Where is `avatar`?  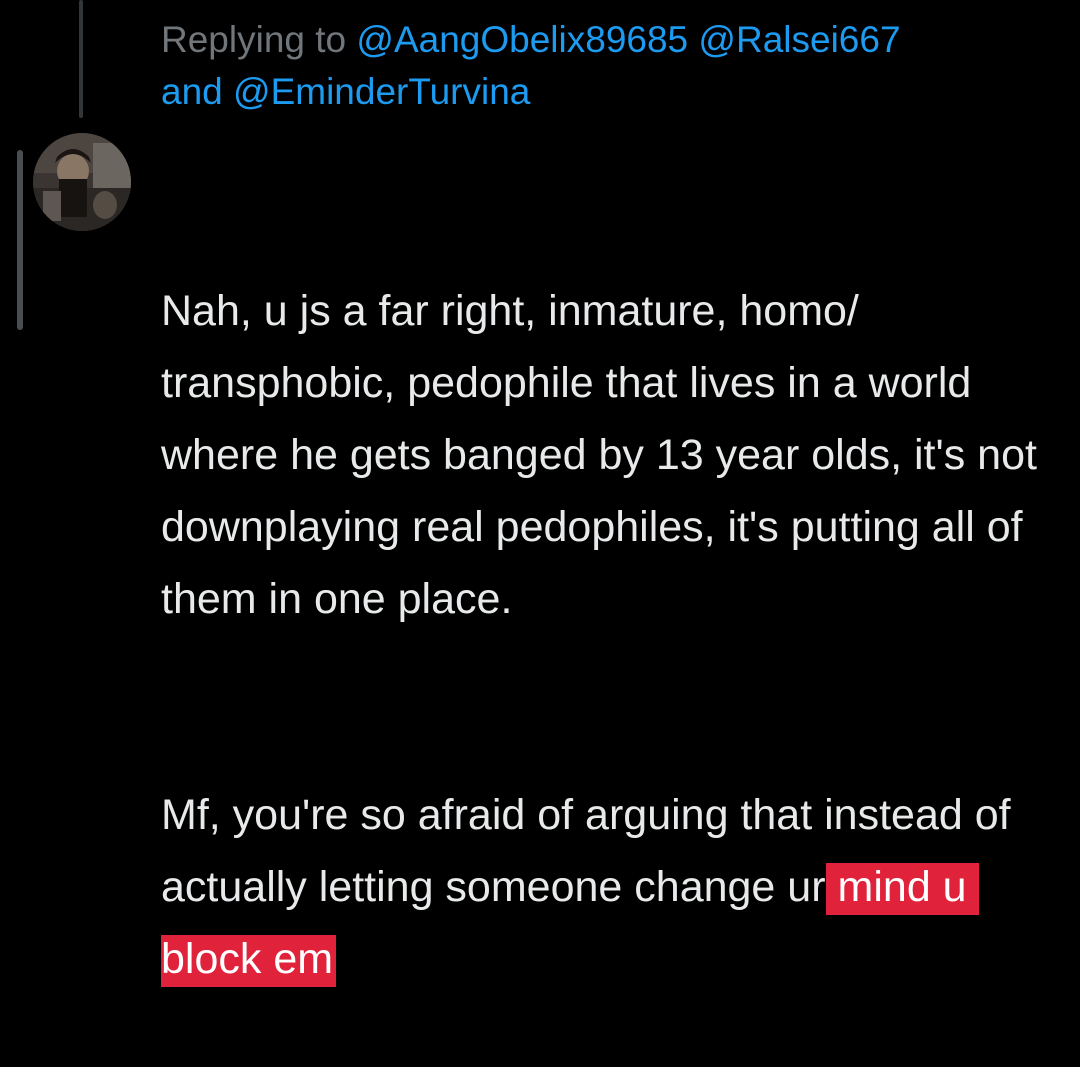
avatar is located at coordinates (82, 182).